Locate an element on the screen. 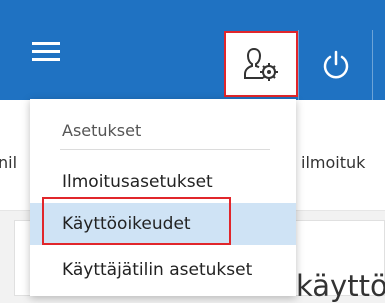 This screenshot has width=385, height=303. nav-link-notifications-partial: ilmoituk is located at coordinates (333, 162).